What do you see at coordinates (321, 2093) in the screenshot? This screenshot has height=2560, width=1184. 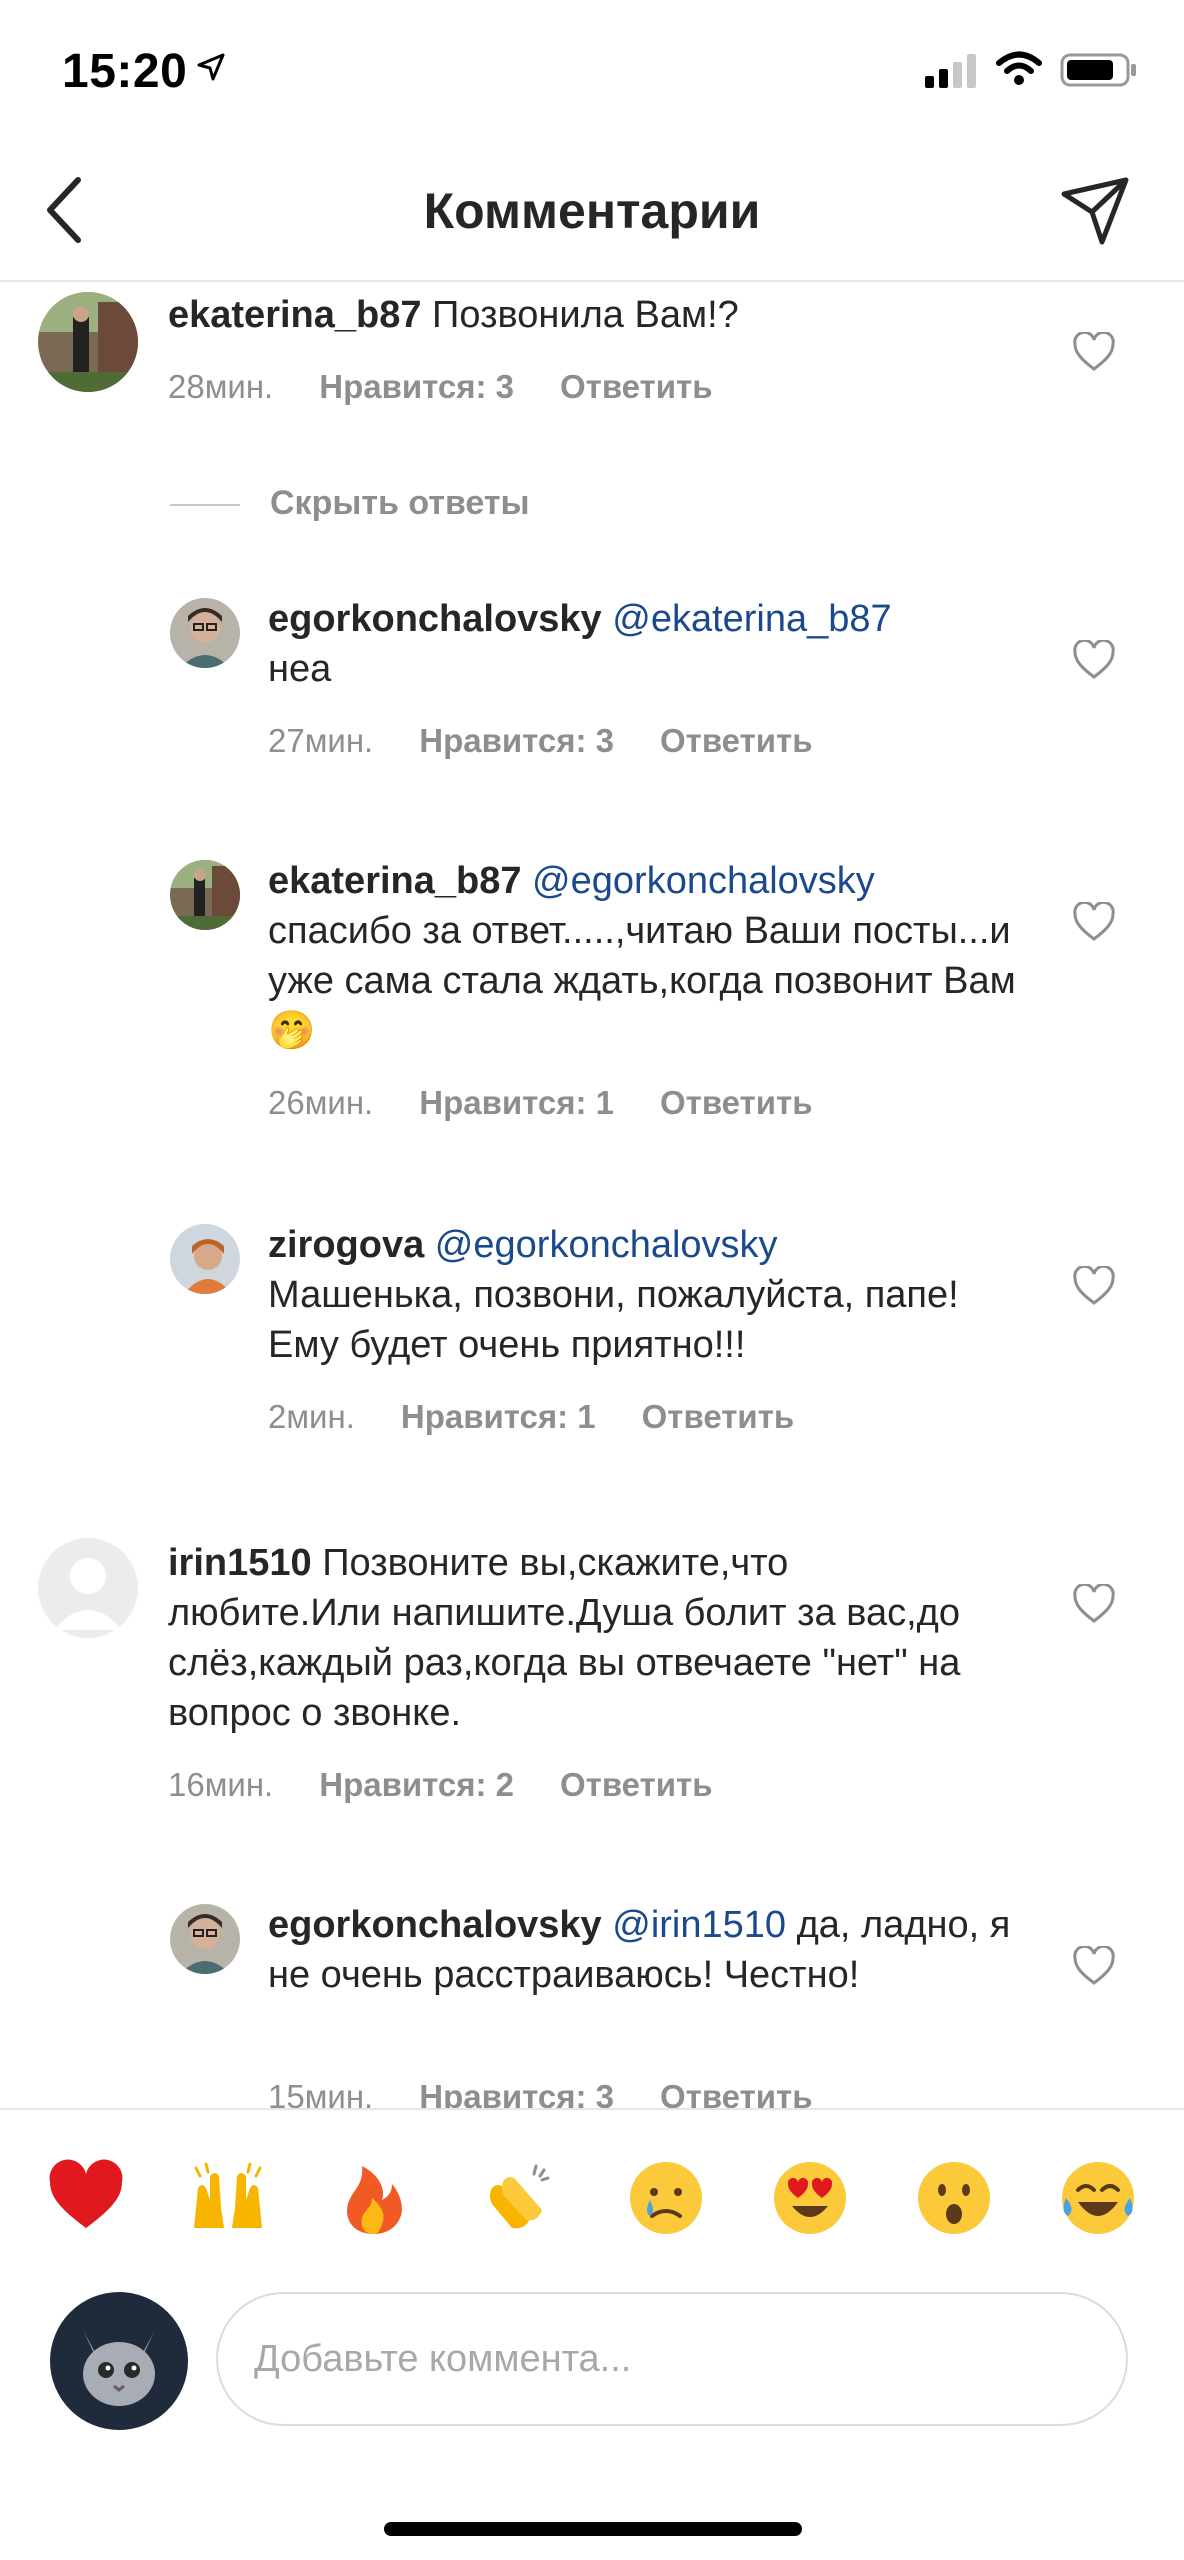 I see `comment-time: 15мин.` at bounding box center [321, 2093].